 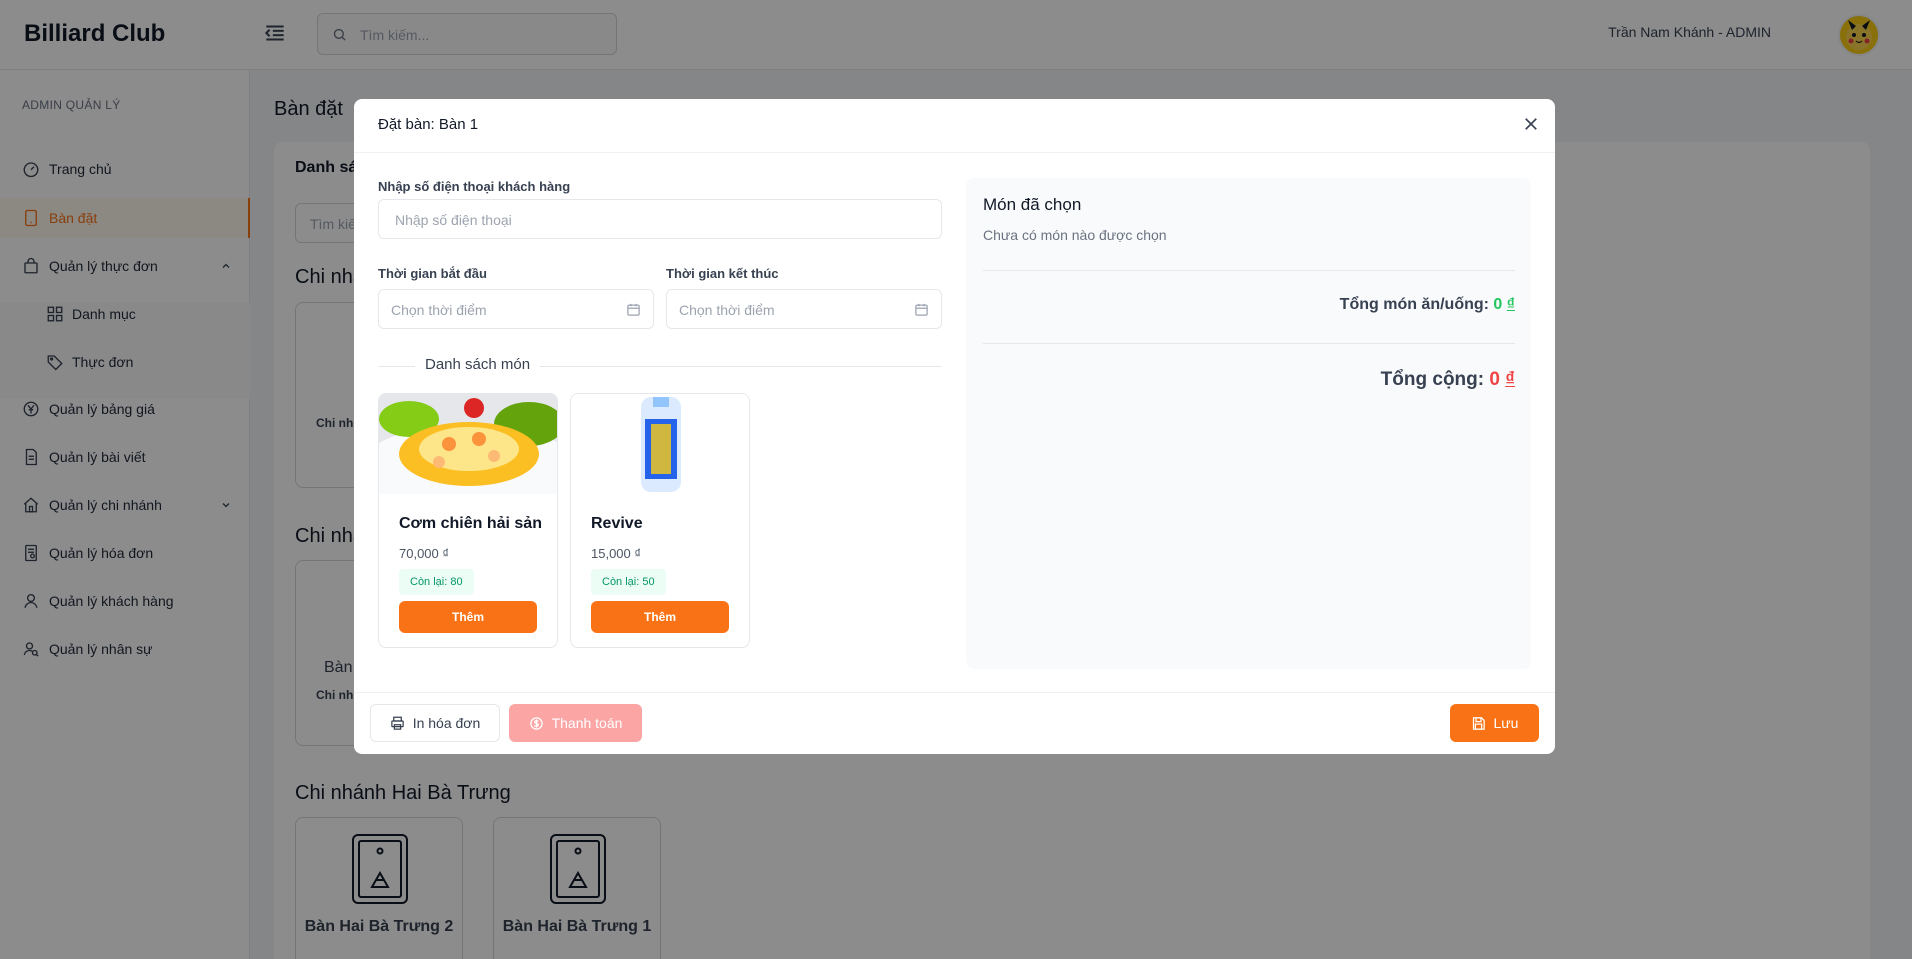 What do you see at coordinates (660, 219) in the screenshot?
I see `phone-input: Nhập số điện thoại` at bounding box center [660, 219].